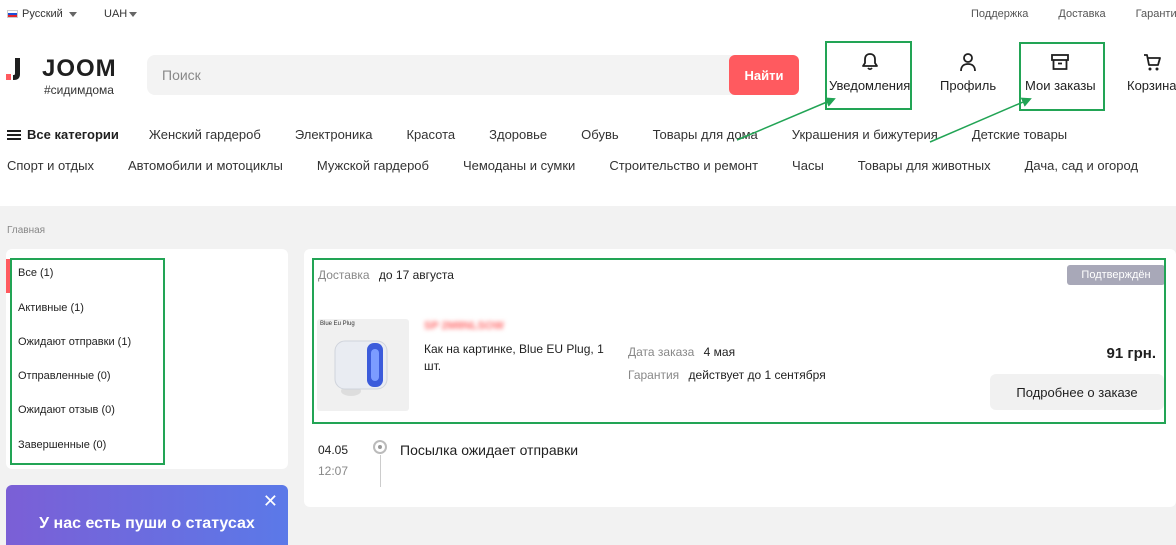 Image resolution: width=1176 pixels, height=545 pixels. I want to click on delivery-link: Доставка, so click(1081, 14).